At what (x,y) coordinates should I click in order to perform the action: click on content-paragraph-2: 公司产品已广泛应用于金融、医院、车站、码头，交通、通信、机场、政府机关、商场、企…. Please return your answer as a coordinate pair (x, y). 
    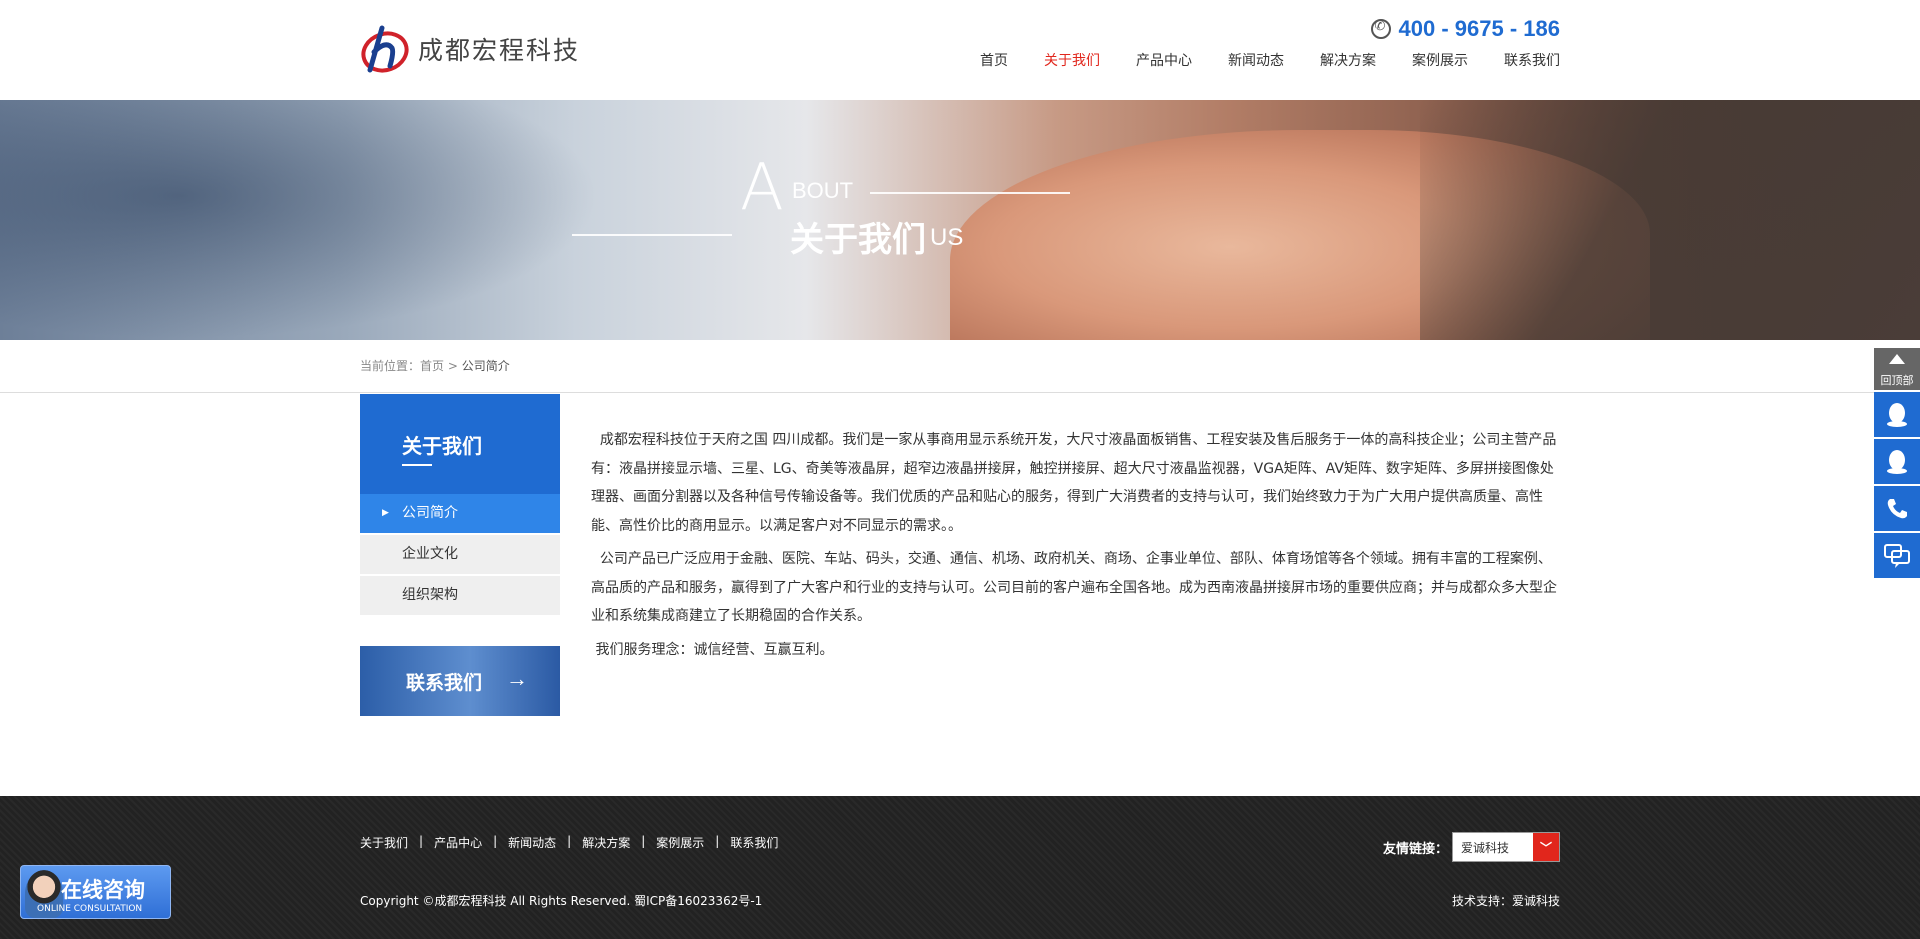
    Looking at the image, I should click on (1074, 587).